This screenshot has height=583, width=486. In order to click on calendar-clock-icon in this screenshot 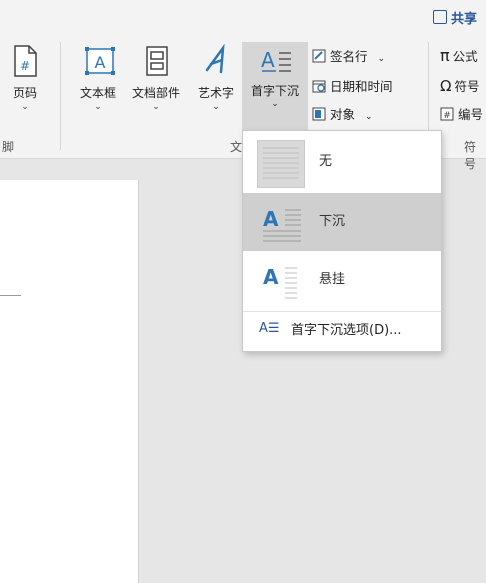, I will do `click(319, 86)`.